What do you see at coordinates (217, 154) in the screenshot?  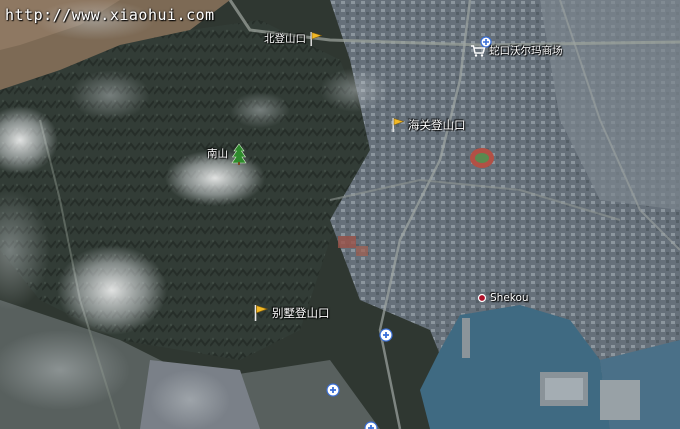 I see `marker-label: 南山` at bounding box center [217, 154].